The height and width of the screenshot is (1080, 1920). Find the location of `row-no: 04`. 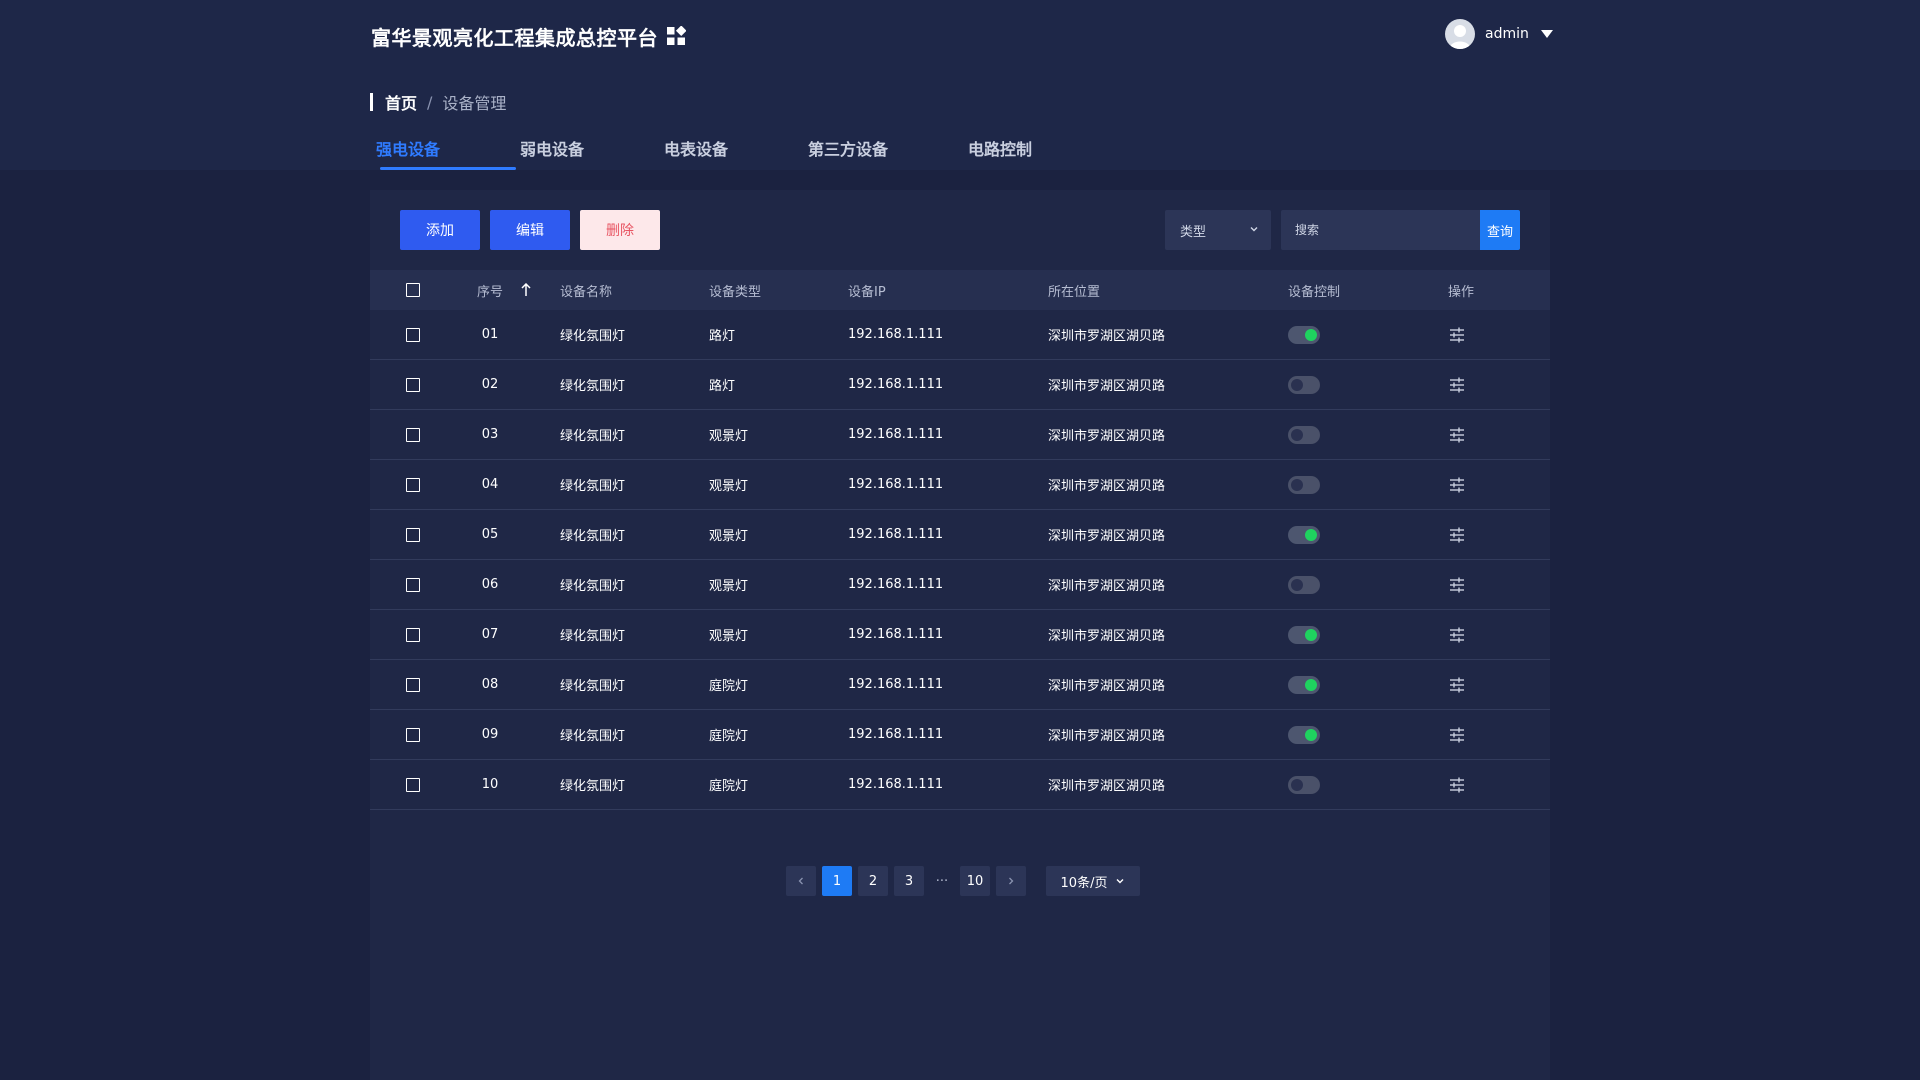

row-no: 04 is located at coordinates (490, 484).